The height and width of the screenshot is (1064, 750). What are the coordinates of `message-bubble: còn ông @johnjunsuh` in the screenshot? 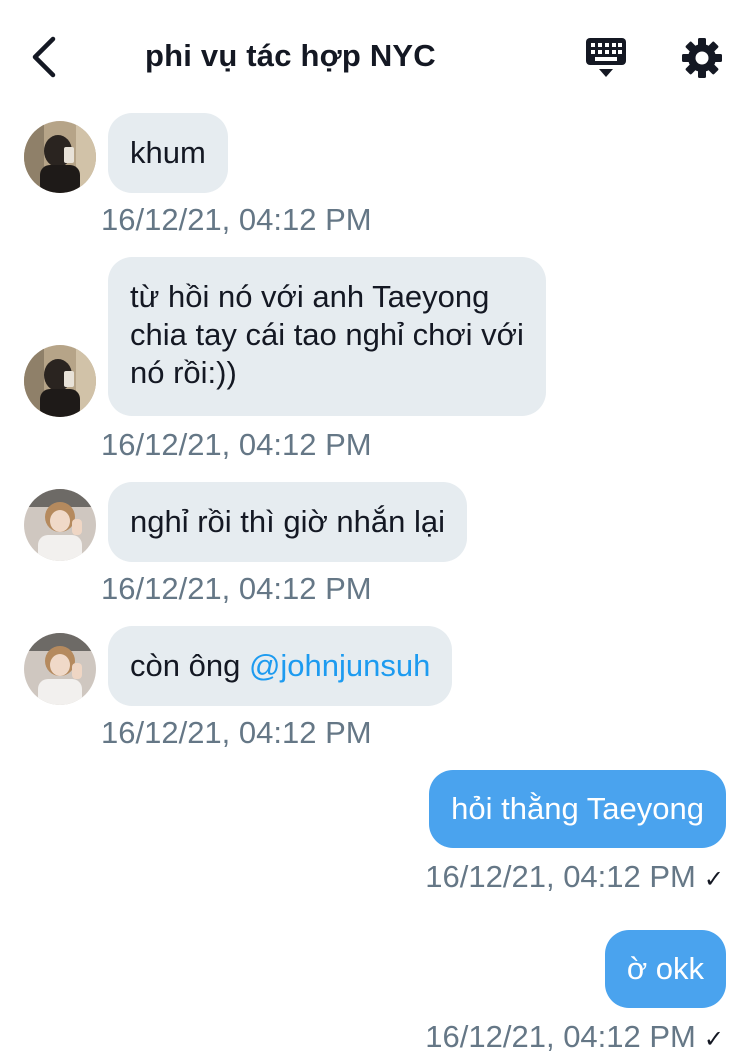 It's located at (280, 666).